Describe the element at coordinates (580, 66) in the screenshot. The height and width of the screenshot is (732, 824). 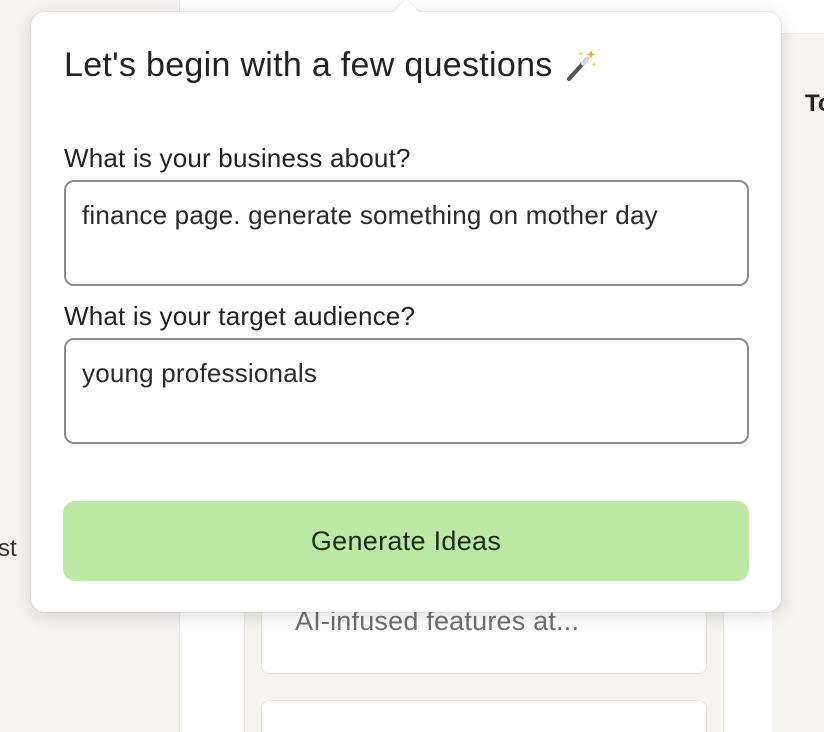
I see `magic-wand-icon` at that location.